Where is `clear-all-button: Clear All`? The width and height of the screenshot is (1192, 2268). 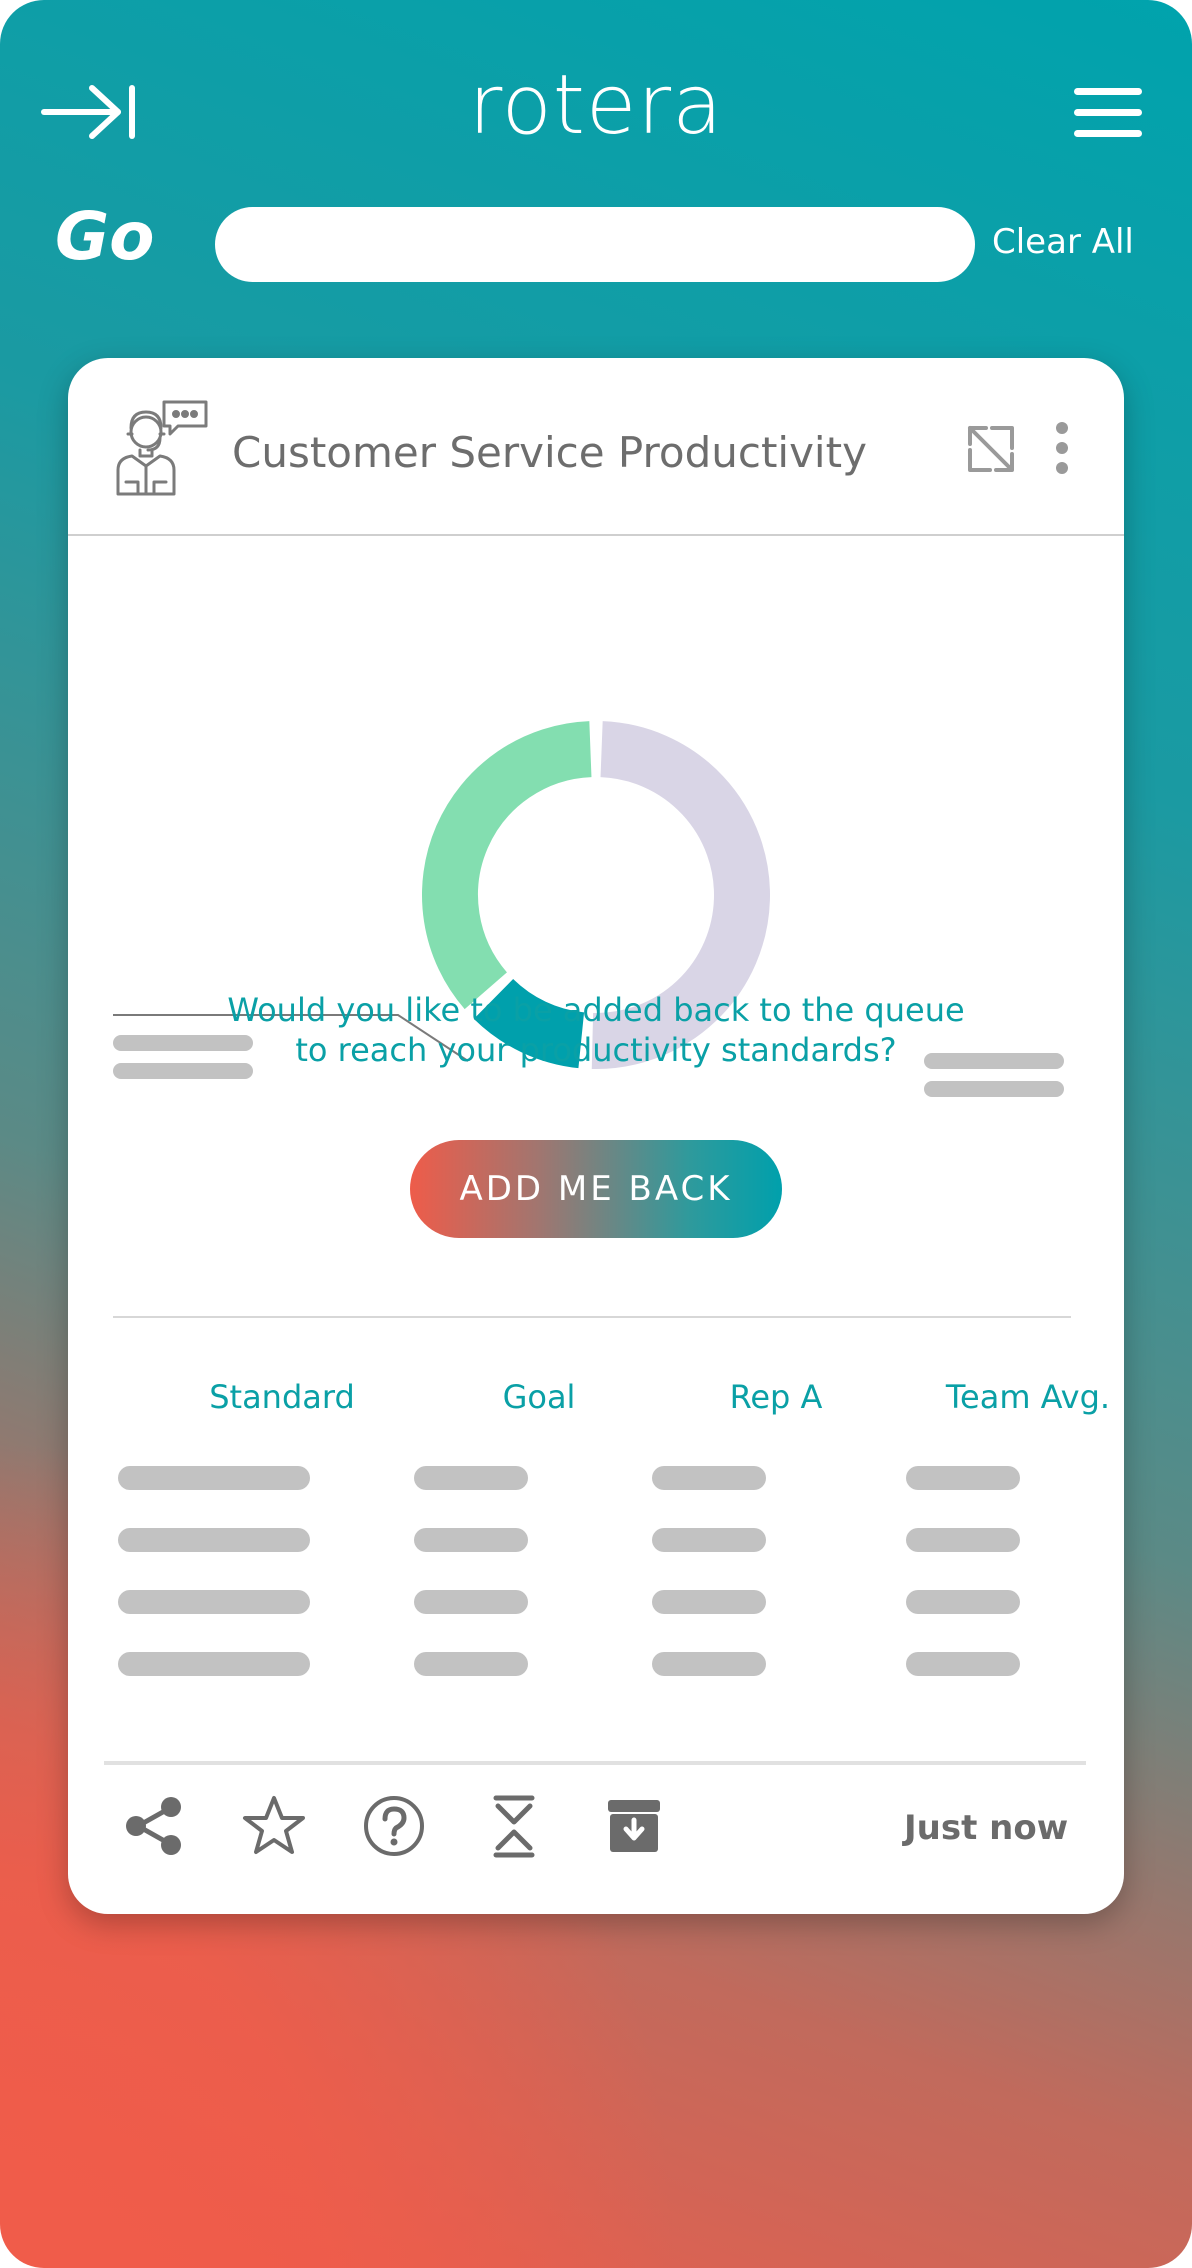 clear-all-button: Clear All is located at coordinates (1063, 242).